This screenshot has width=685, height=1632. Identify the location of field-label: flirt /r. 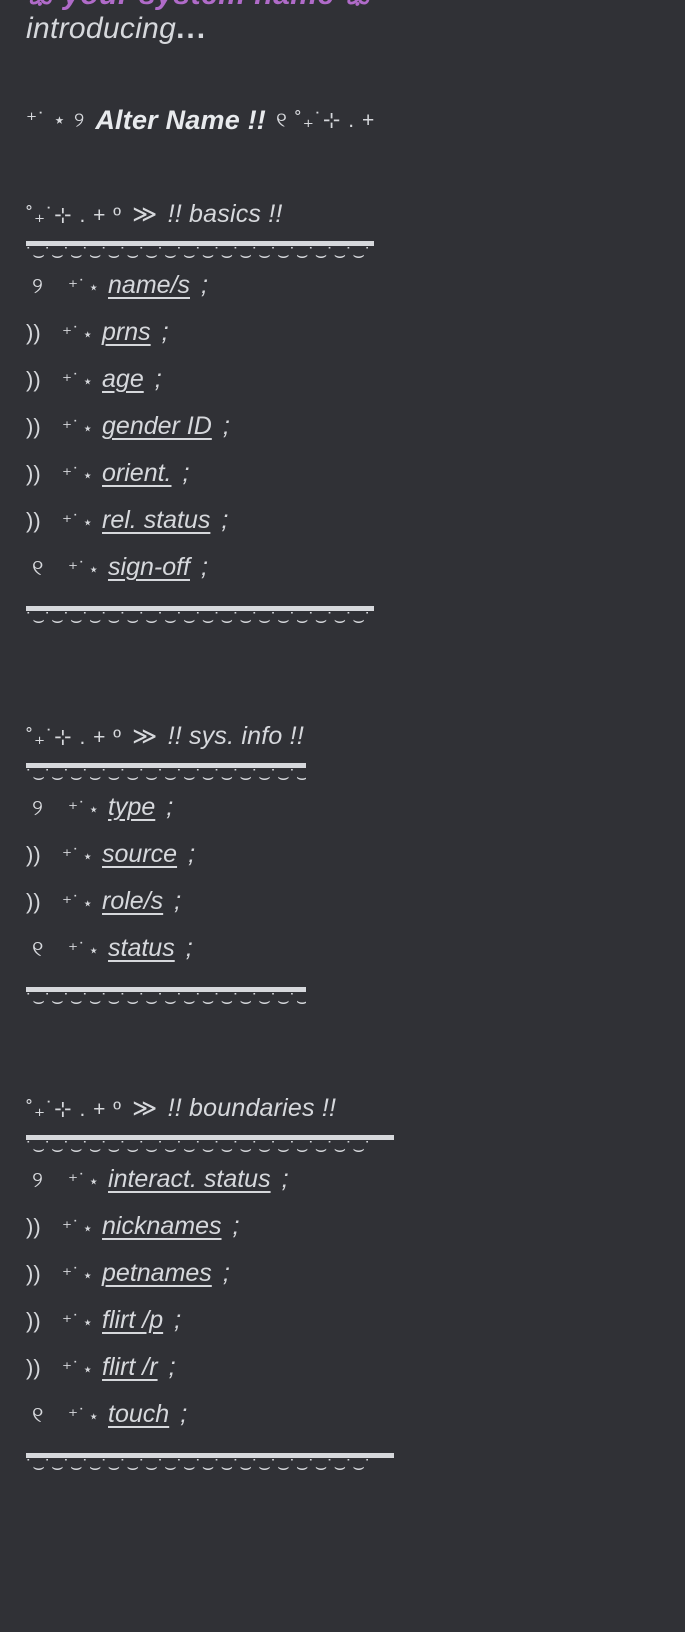
(130, 1367).